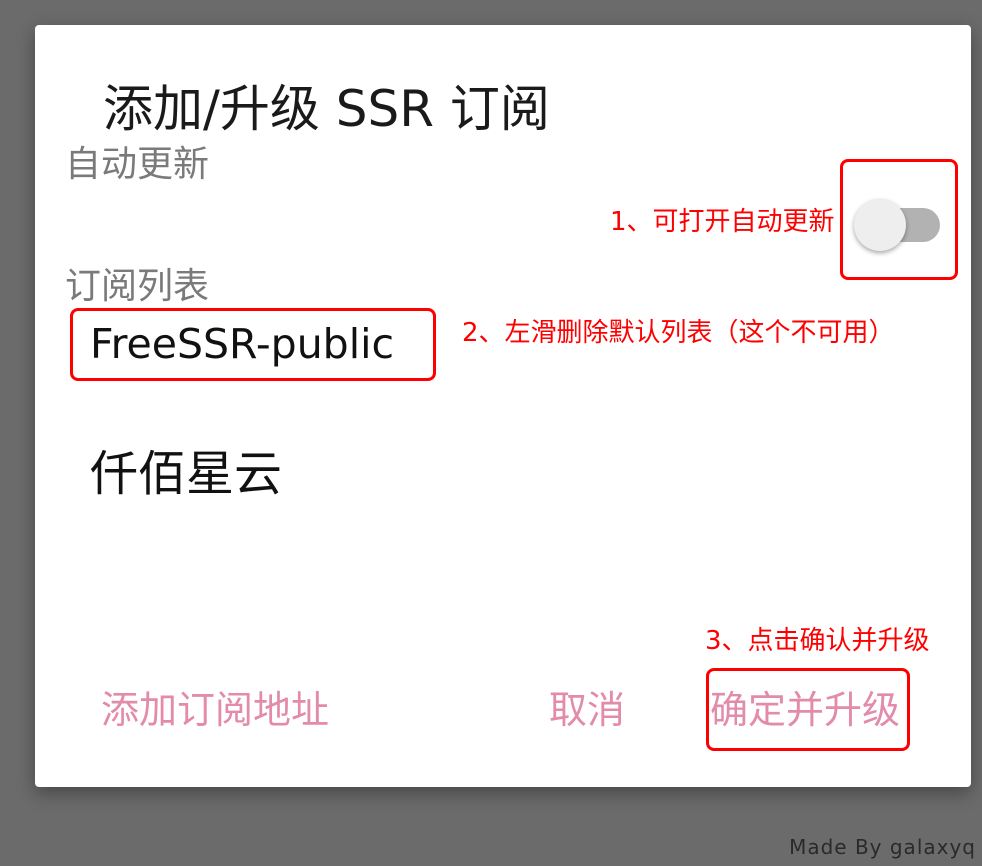 Image resolution: width=982 pixels, height=866 pixels. Describe the element at coordinates (882, 847) in the screenshot. I see `watermark: Made By galaxyq` at that location.